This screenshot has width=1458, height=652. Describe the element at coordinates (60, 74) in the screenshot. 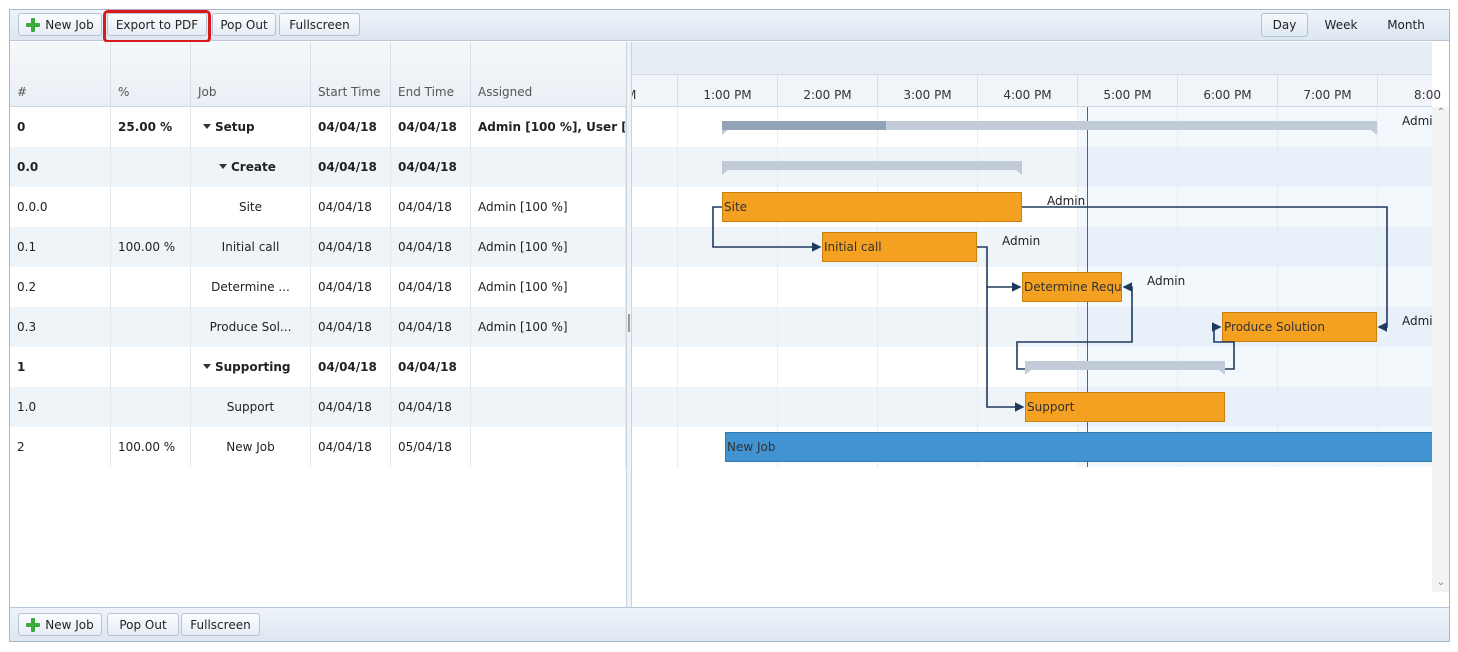

I see `column-header-number: #` at that location.